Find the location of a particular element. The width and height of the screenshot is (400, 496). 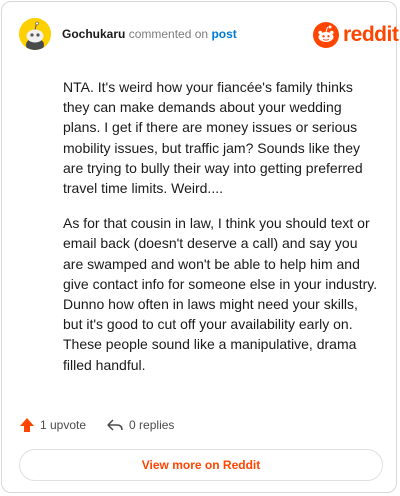

upvote-count: 1 upvote is located at coordinates (63, 425).